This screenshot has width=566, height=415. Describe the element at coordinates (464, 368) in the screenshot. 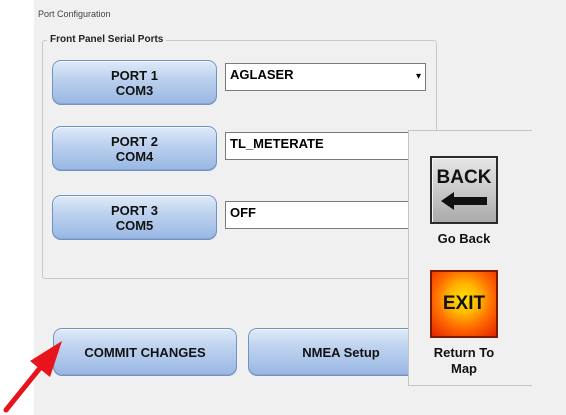

I see `caption-line: Map` at that location.